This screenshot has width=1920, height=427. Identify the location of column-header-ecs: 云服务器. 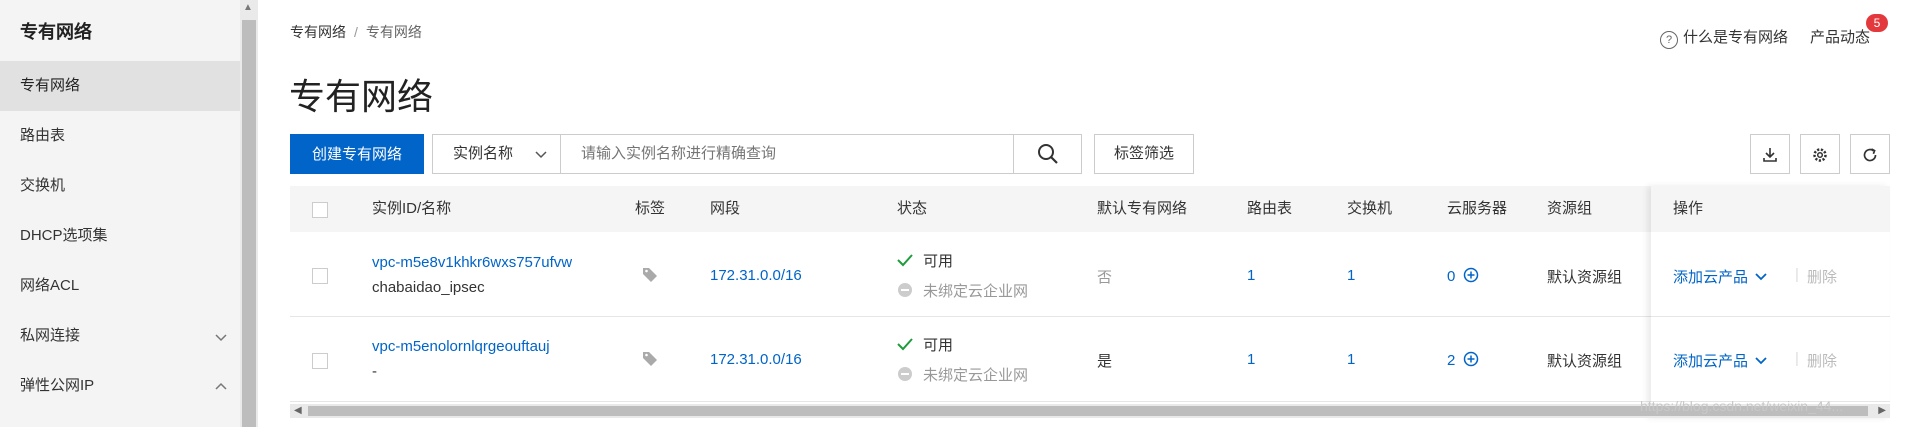
(1477, 208).